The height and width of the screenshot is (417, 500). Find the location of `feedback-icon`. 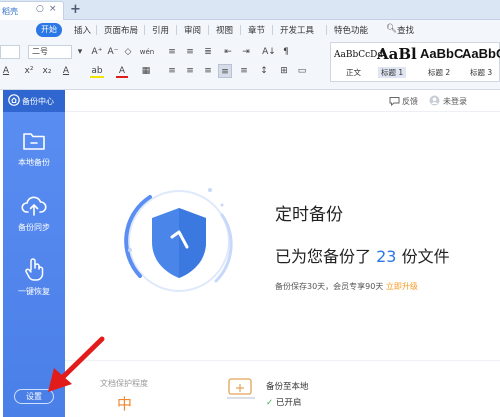

feedback-icon is located at coordinates (394, 101).